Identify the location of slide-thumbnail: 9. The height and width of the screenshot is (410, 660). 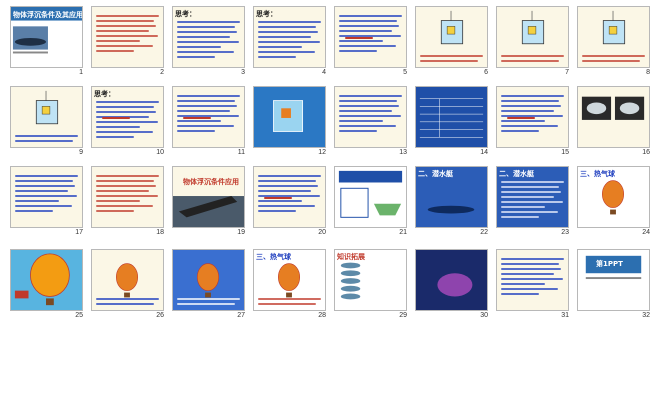
(46, 123).